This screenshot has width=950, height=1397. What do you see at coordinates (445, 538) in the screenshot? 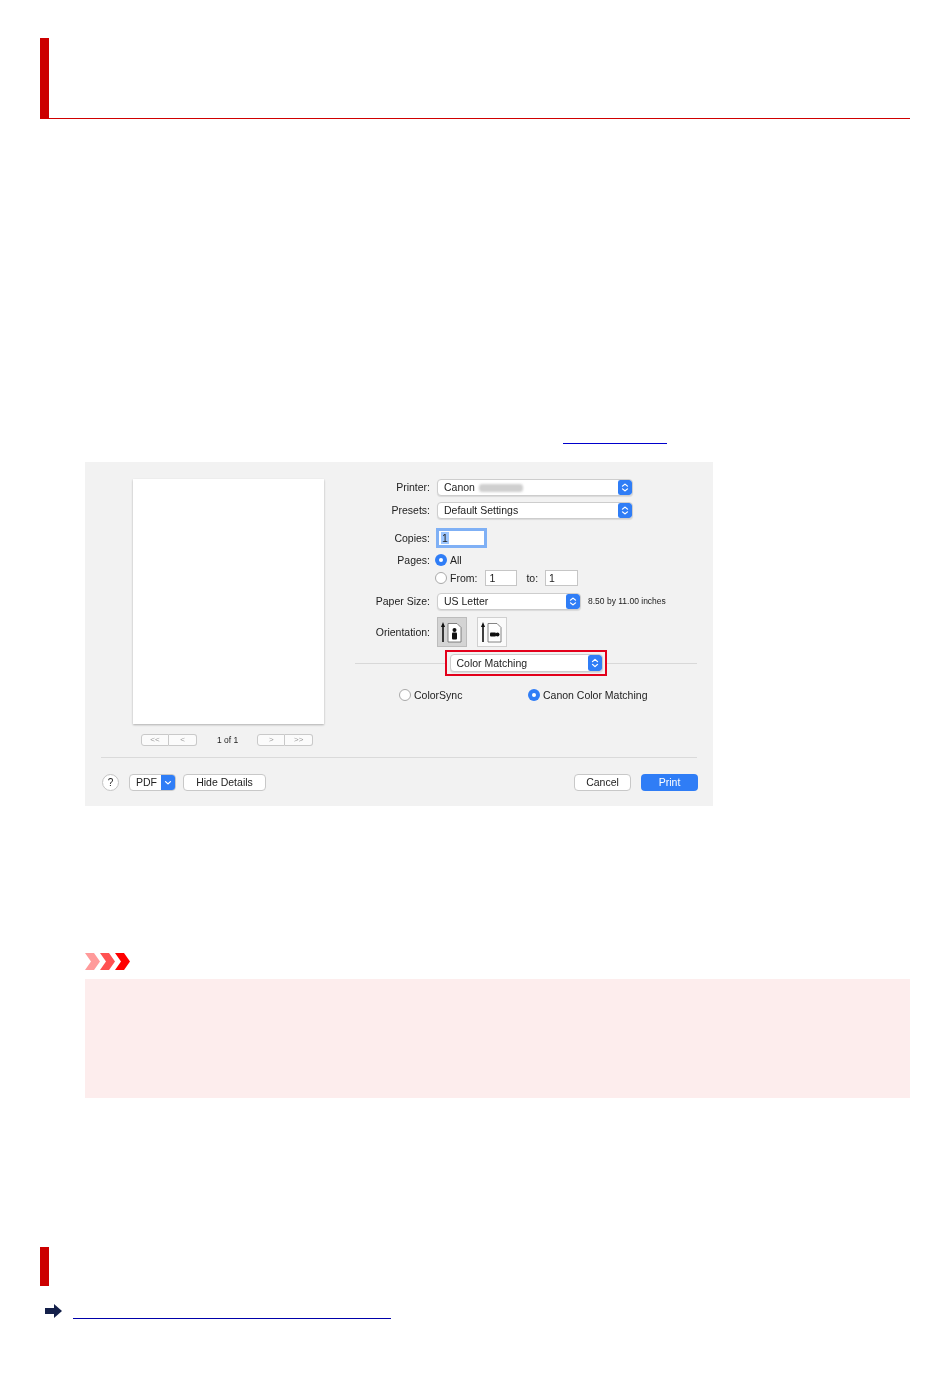
I see `selected-text: 1` at bounding box center [445, 538].